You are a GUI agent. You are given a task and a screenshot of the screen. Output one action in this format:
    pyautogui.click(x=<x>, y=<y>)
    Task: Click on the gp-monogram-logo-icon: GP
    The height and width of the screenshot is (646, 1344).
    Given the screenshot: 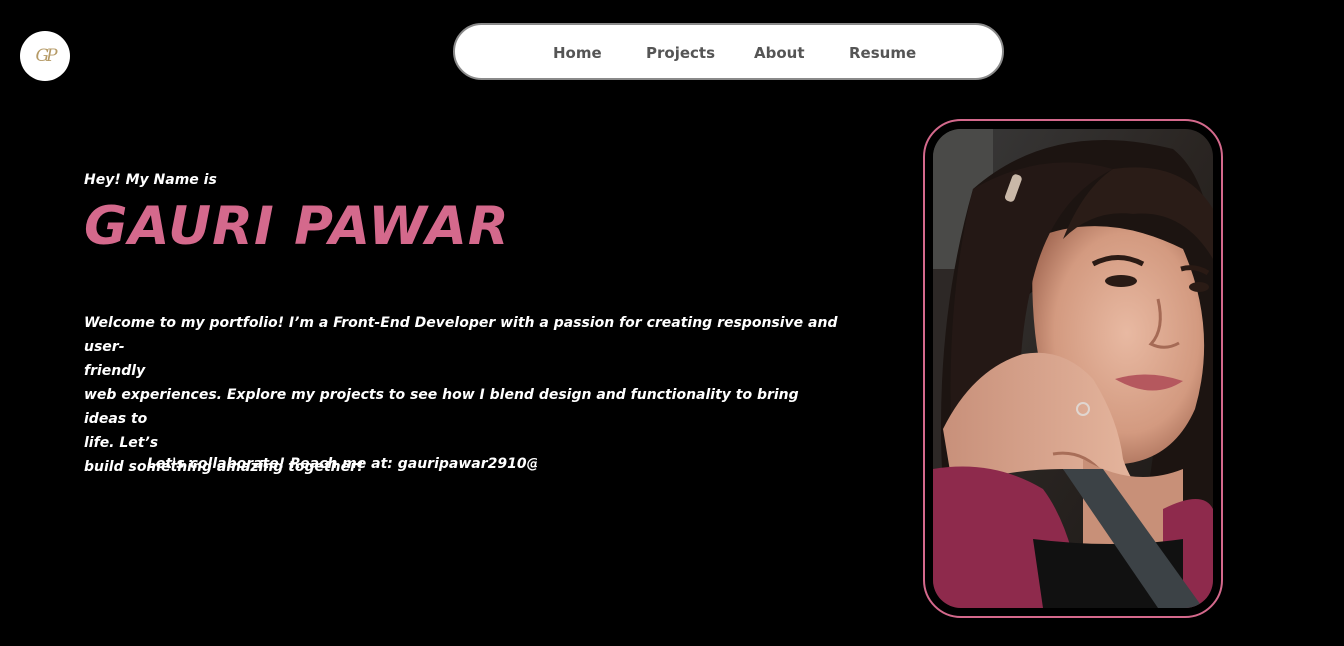 What is the action you would take?
    pyautogui.click(x=46, y=56)
    